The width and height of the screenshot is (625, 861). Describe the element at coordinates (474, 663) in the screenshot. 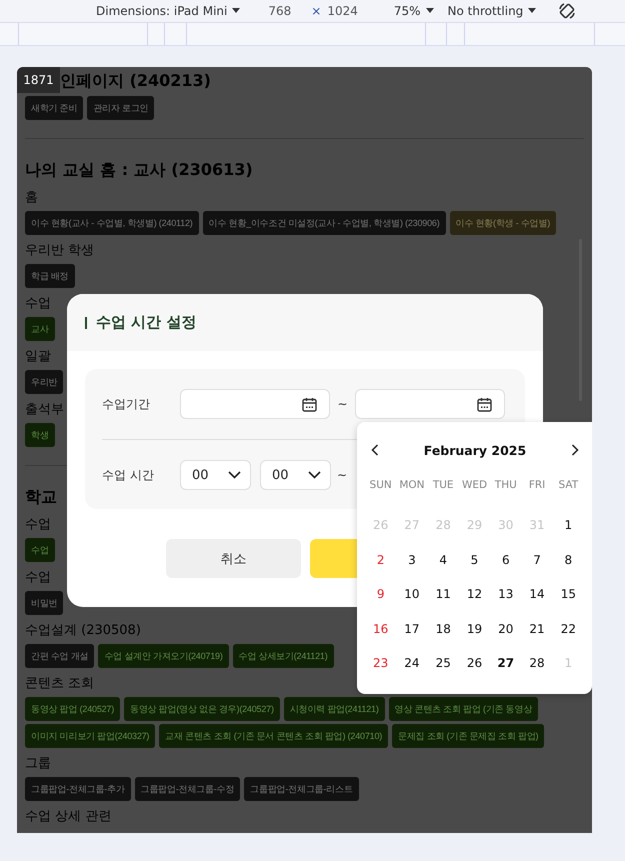

I see `calendar-day: 26` at that location.